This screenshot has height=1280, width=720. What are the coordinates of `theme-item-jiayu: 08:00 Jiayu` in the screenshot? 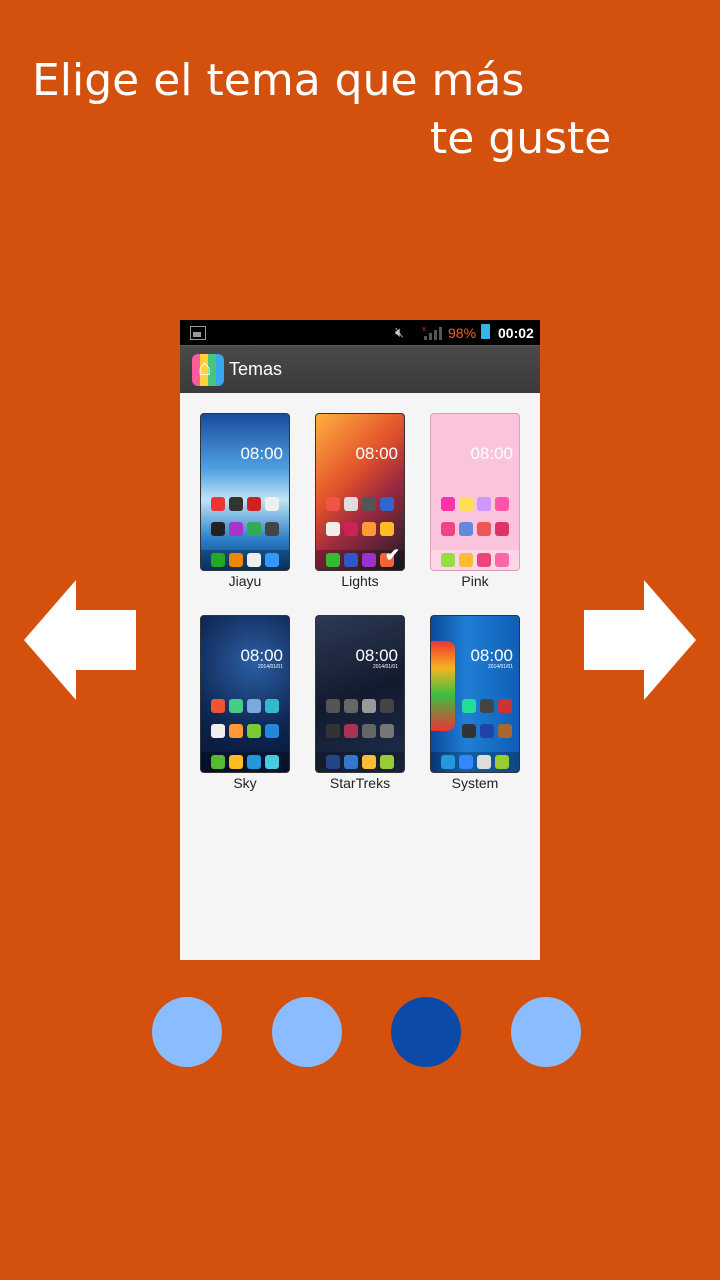 It's located at (245, 501).